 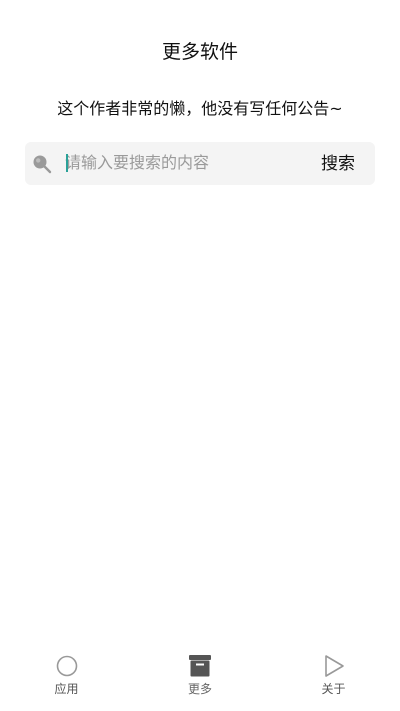 What do you see at coordinates (199, 52) in the screenshot?
I see `page-title: 更多软件` at bounding box center [199, 52].